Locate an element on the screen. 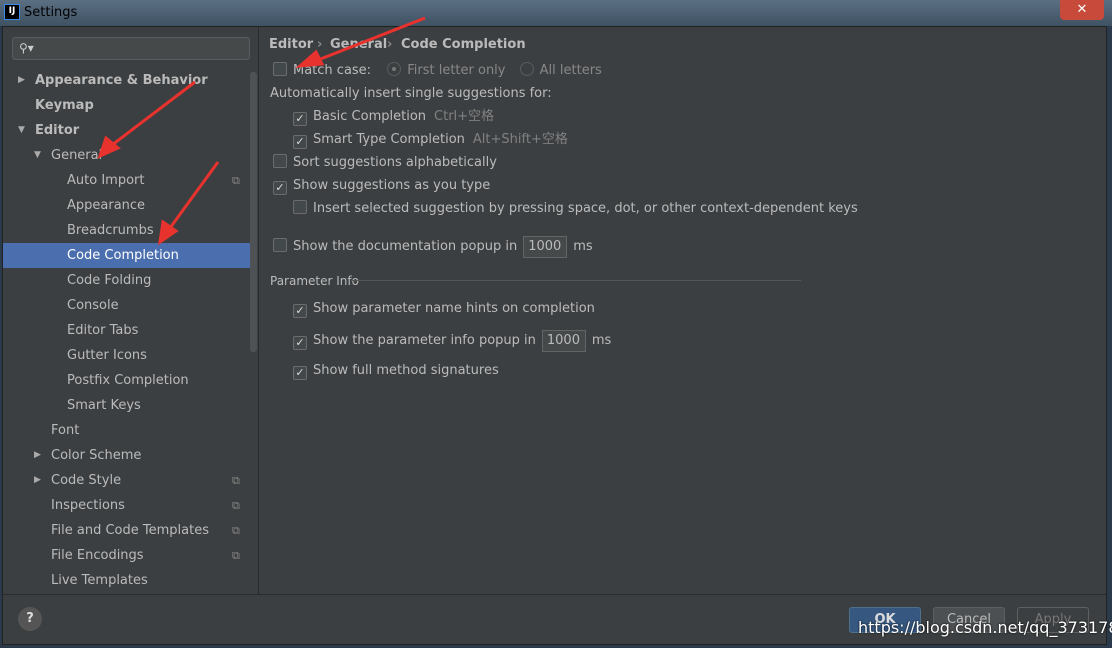 Image resolution: width=1112 pixels, height=648 pixels. window-title: Settings is located at coordinates (51, 12).